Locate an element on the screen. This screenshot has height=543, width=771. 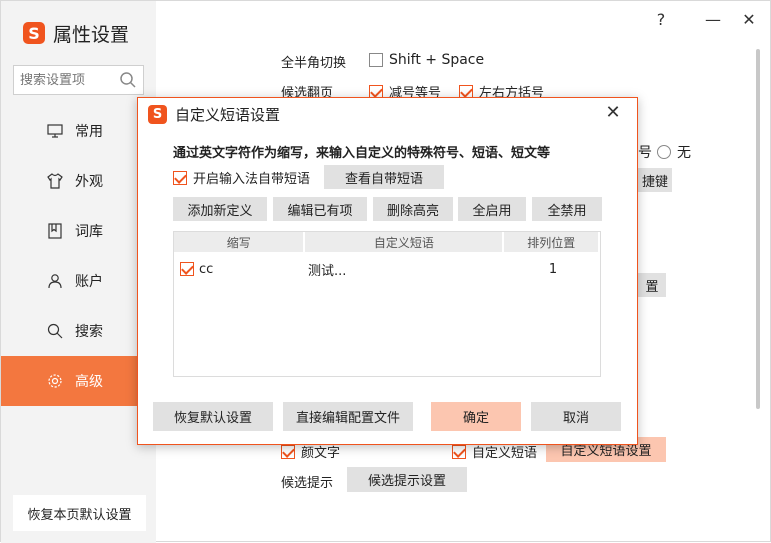
partial-hao-label: 号 is located at coordinates (645, 153).